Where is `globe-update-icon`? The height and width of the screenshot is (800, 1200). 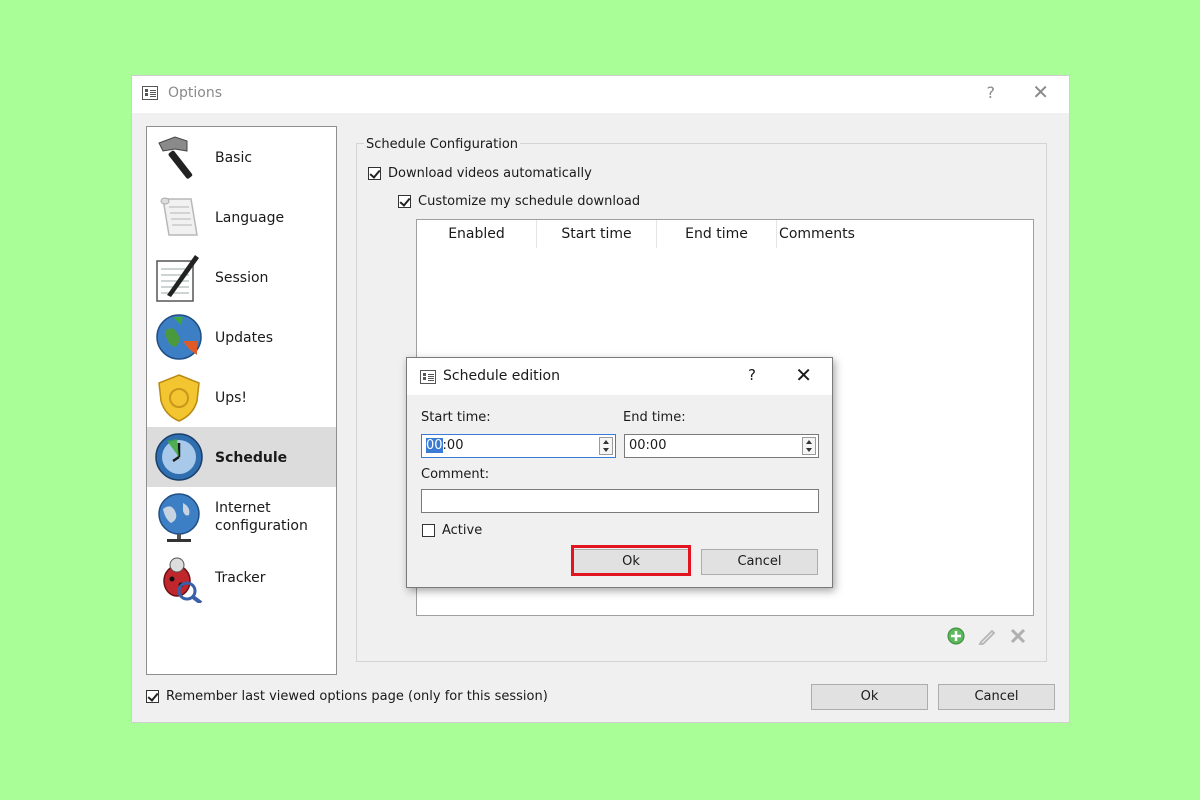 globe-update-icon is located at coordinates (179, 337).